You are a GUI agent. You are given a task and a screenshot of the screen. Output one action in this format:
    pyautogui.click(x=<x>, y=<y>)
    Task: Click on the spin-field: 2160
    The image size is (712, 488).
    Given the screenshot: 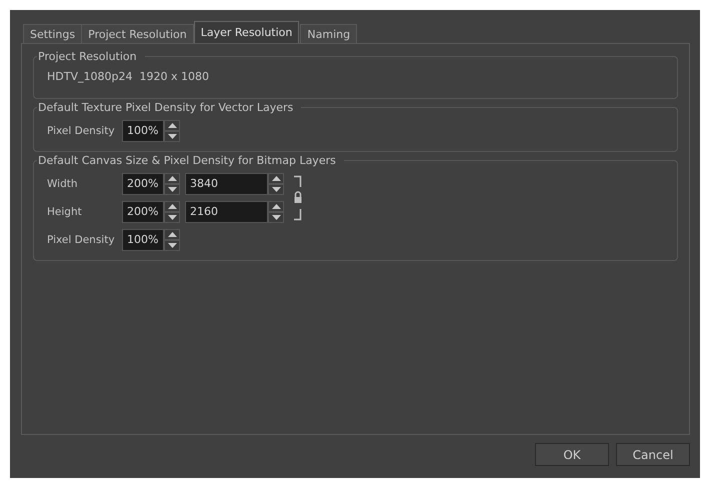 What is the action you would take?
    pyautogui.click(x=226, y=212)
    